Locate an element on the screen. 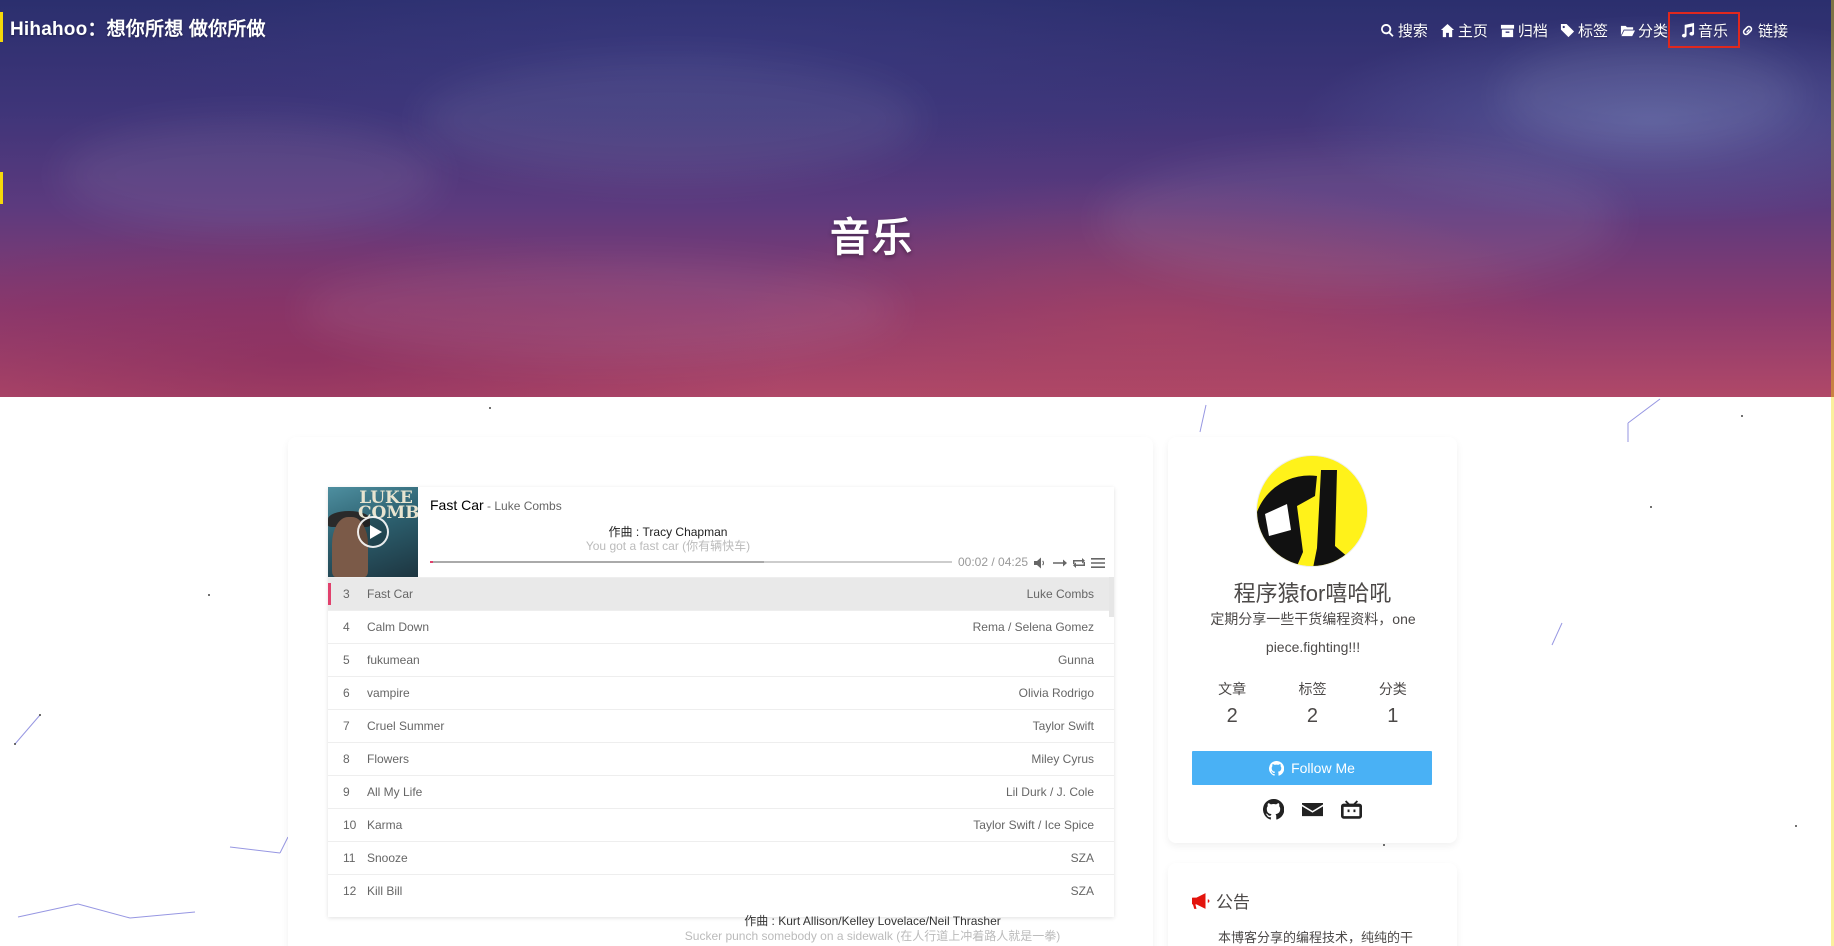  album-cover: LUKE COMBS is located at coordinates (373, 532).